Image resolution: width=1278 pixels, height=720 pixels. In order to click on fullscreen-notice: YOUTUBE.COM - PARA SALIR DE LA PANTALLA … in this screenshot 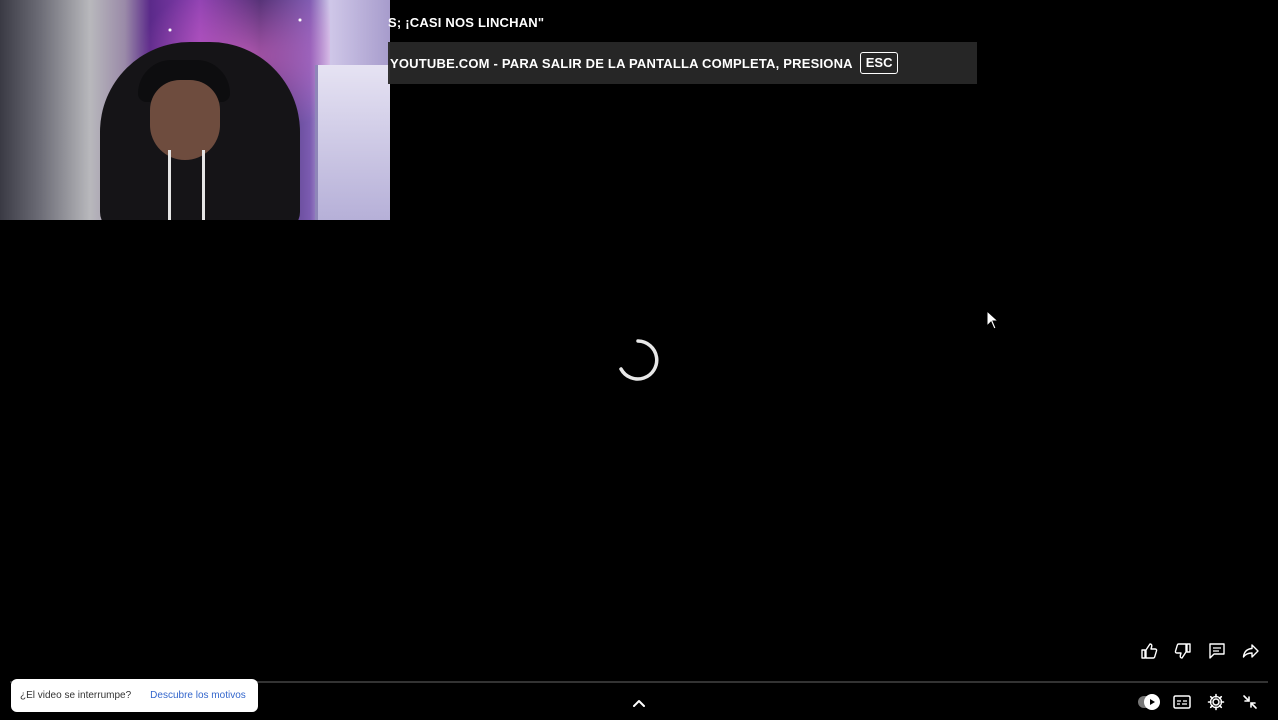, I will do `click(682, 63)`.